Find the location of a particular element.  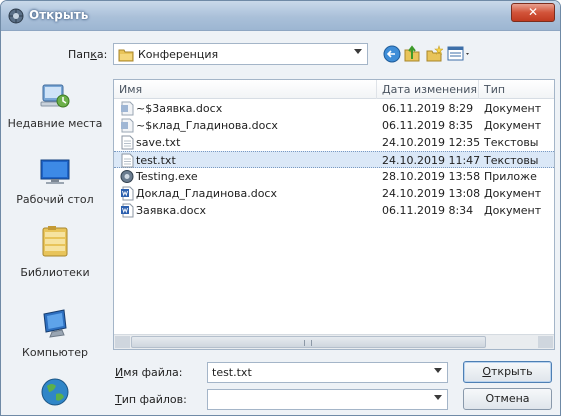

folder-label: Папка: is located at coordinates (88, 54).